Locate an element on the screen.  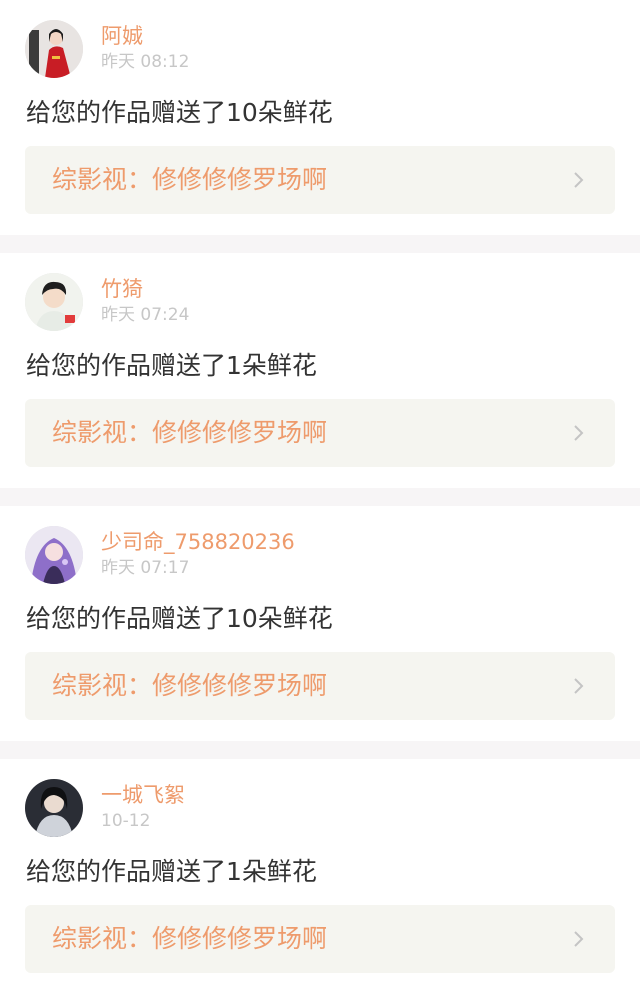
timestamp: 昨天 07:17 is located at coordinates (145, 568).